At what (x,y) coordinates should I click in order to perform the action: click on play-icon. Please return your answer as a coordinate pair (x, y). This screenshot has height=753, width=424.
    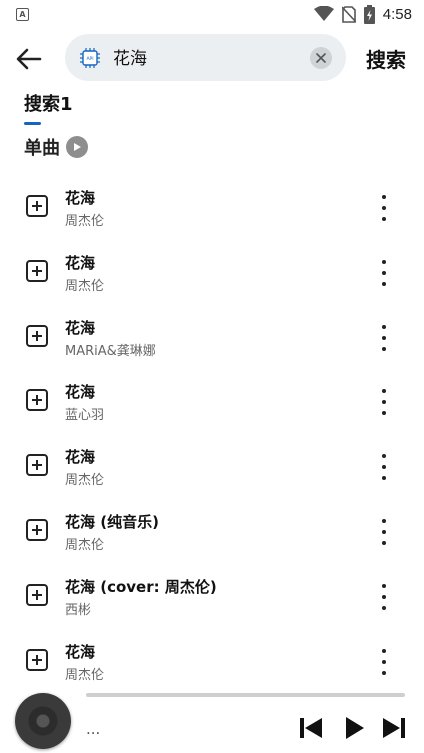
    Looking at the image, I should click on (355, 728).